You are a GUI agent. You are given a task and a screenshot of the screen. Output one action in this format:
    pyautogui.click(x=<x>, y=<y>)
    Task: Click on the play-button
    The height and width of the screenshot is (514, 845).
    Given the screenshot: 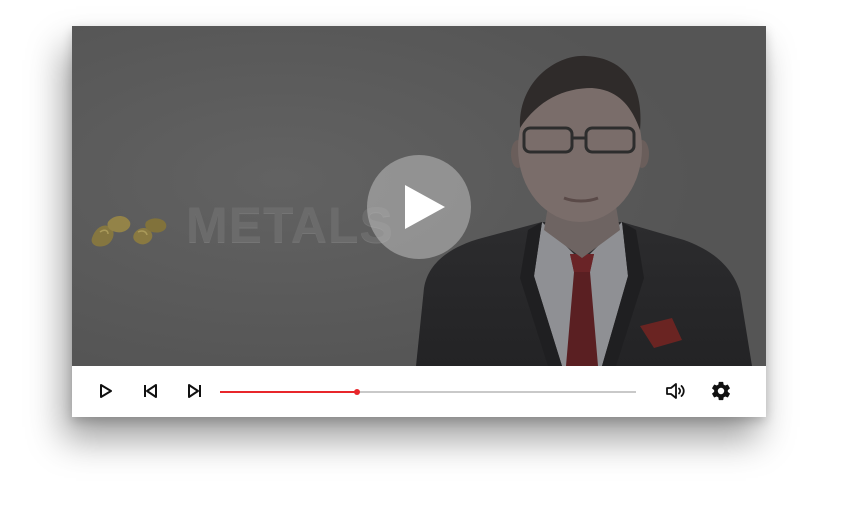 What is the action you would take?
    pyautogui.click(x=105, y=391)
    